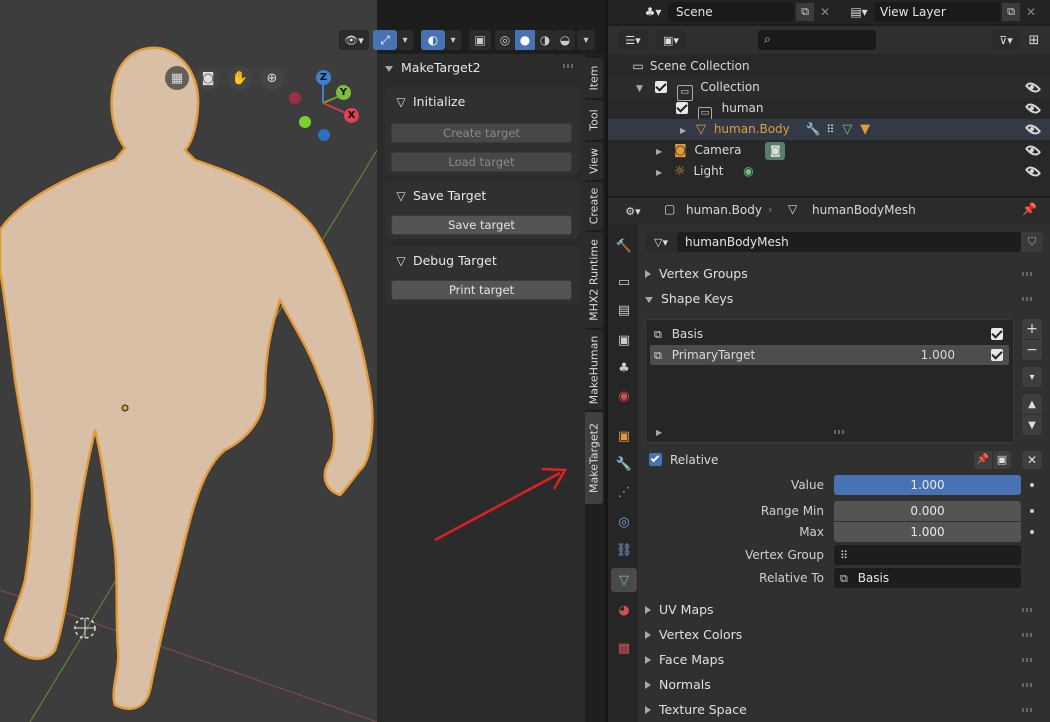 The height and width of the screenshot is (722, 1050). I want to click on toggle-camera-icon: ▦, so click(177, 78).